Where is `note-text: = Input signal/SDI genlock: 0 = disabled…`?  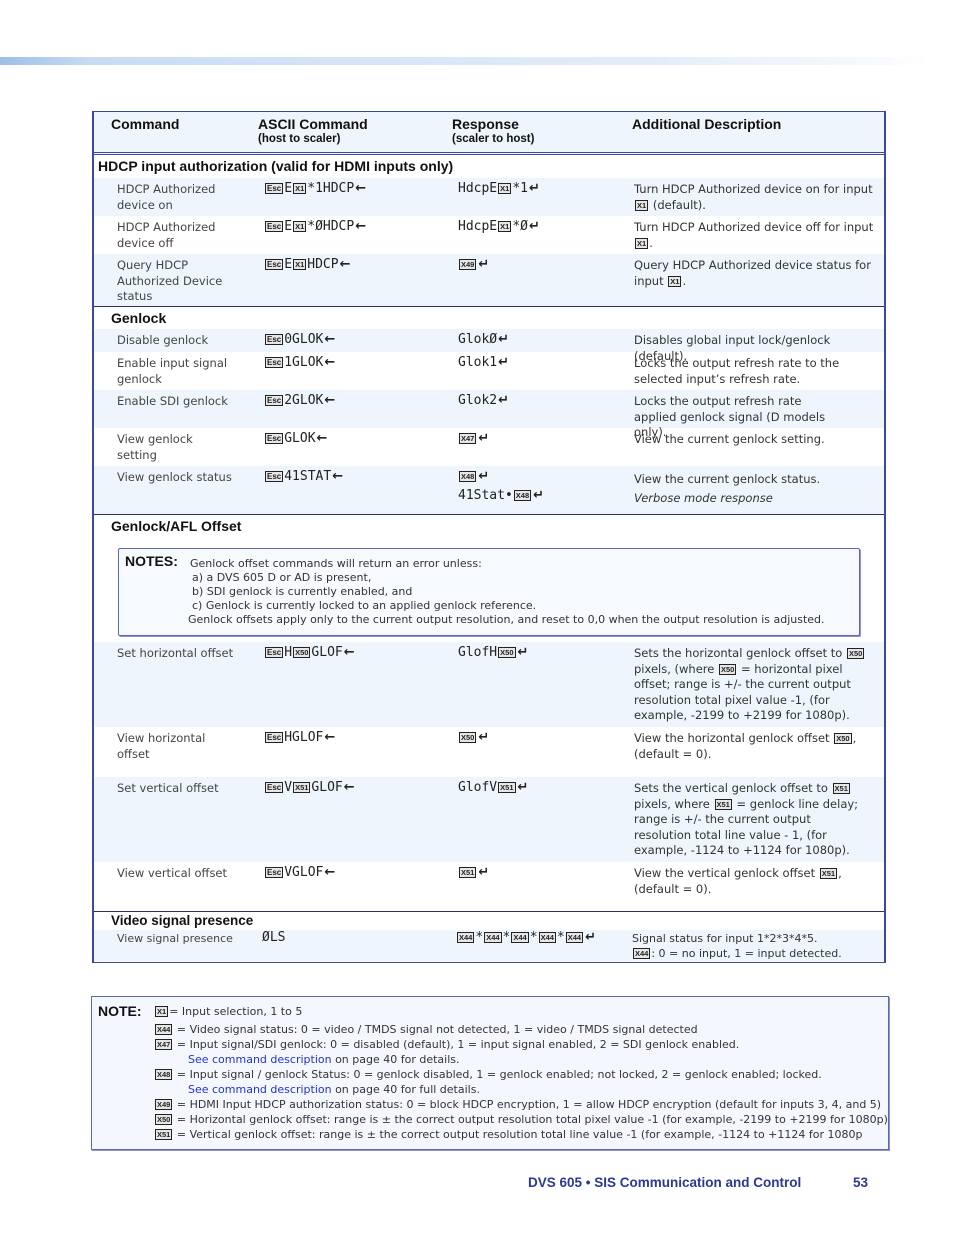 note-text: = Input signal/SDI genlock: 0 = disabled… is located at coordinates (456, 1044).